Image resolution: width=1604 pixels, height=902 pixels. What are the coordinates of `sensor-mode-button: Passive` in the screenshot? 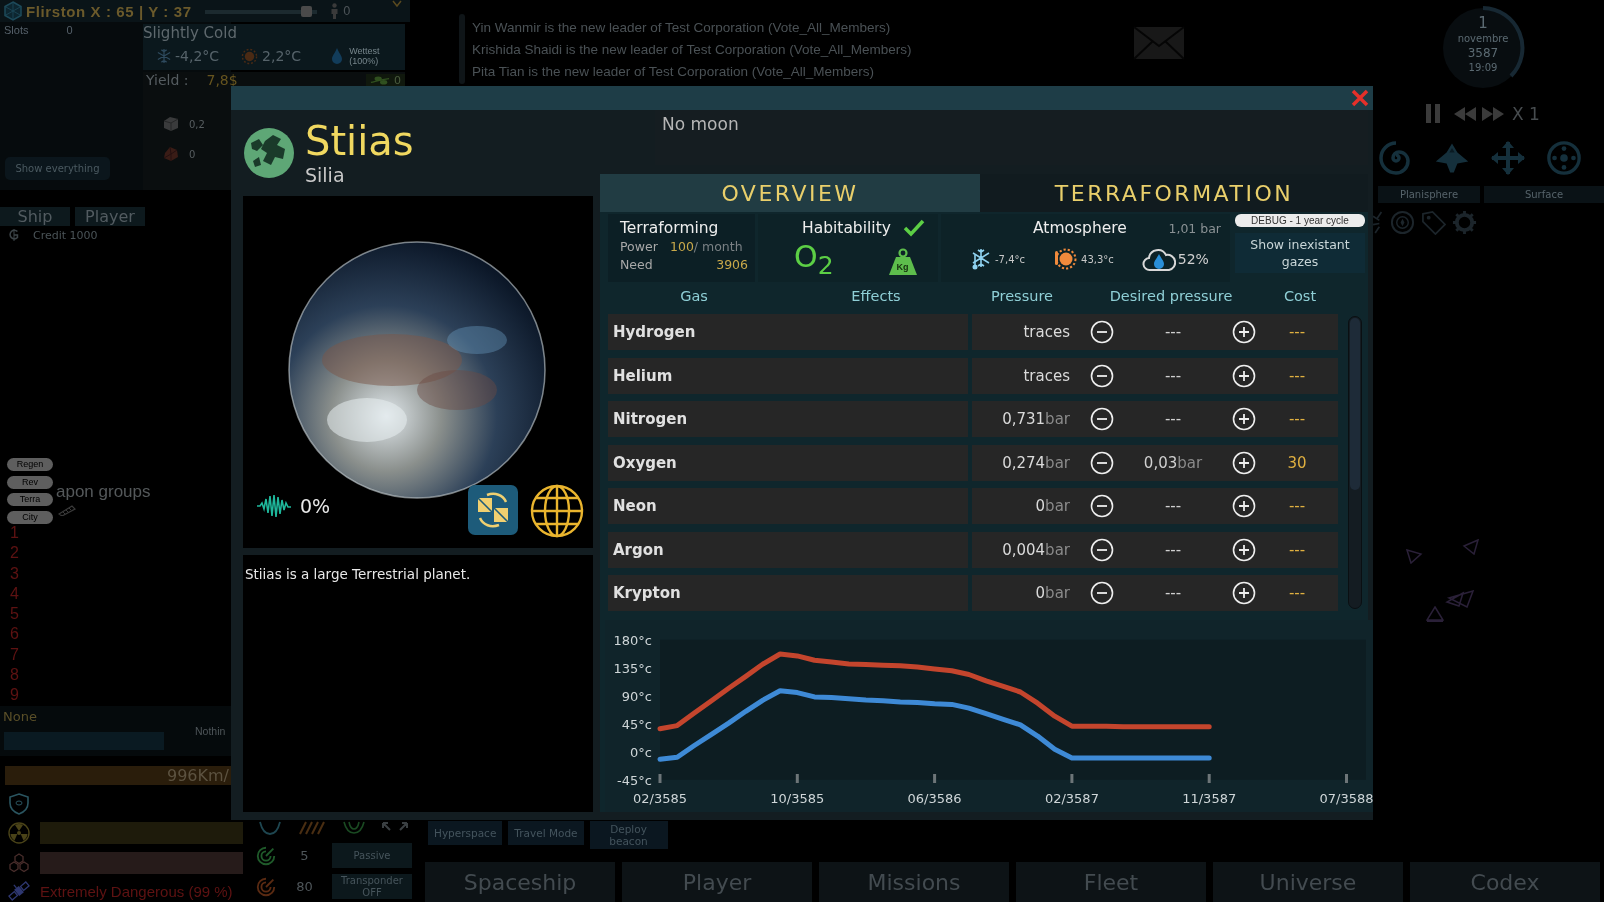 It's located at (372, 855).